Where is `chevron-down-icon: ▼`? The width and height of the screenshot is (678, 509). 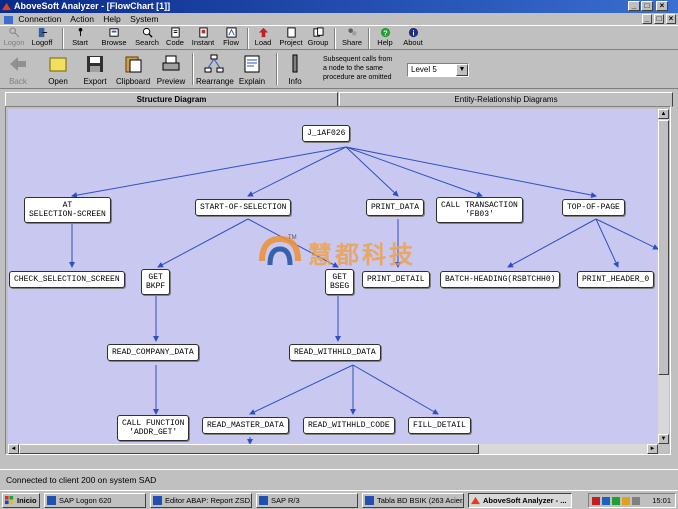 chevron-down-icon: ▼ is located at coordinates (462, 70).